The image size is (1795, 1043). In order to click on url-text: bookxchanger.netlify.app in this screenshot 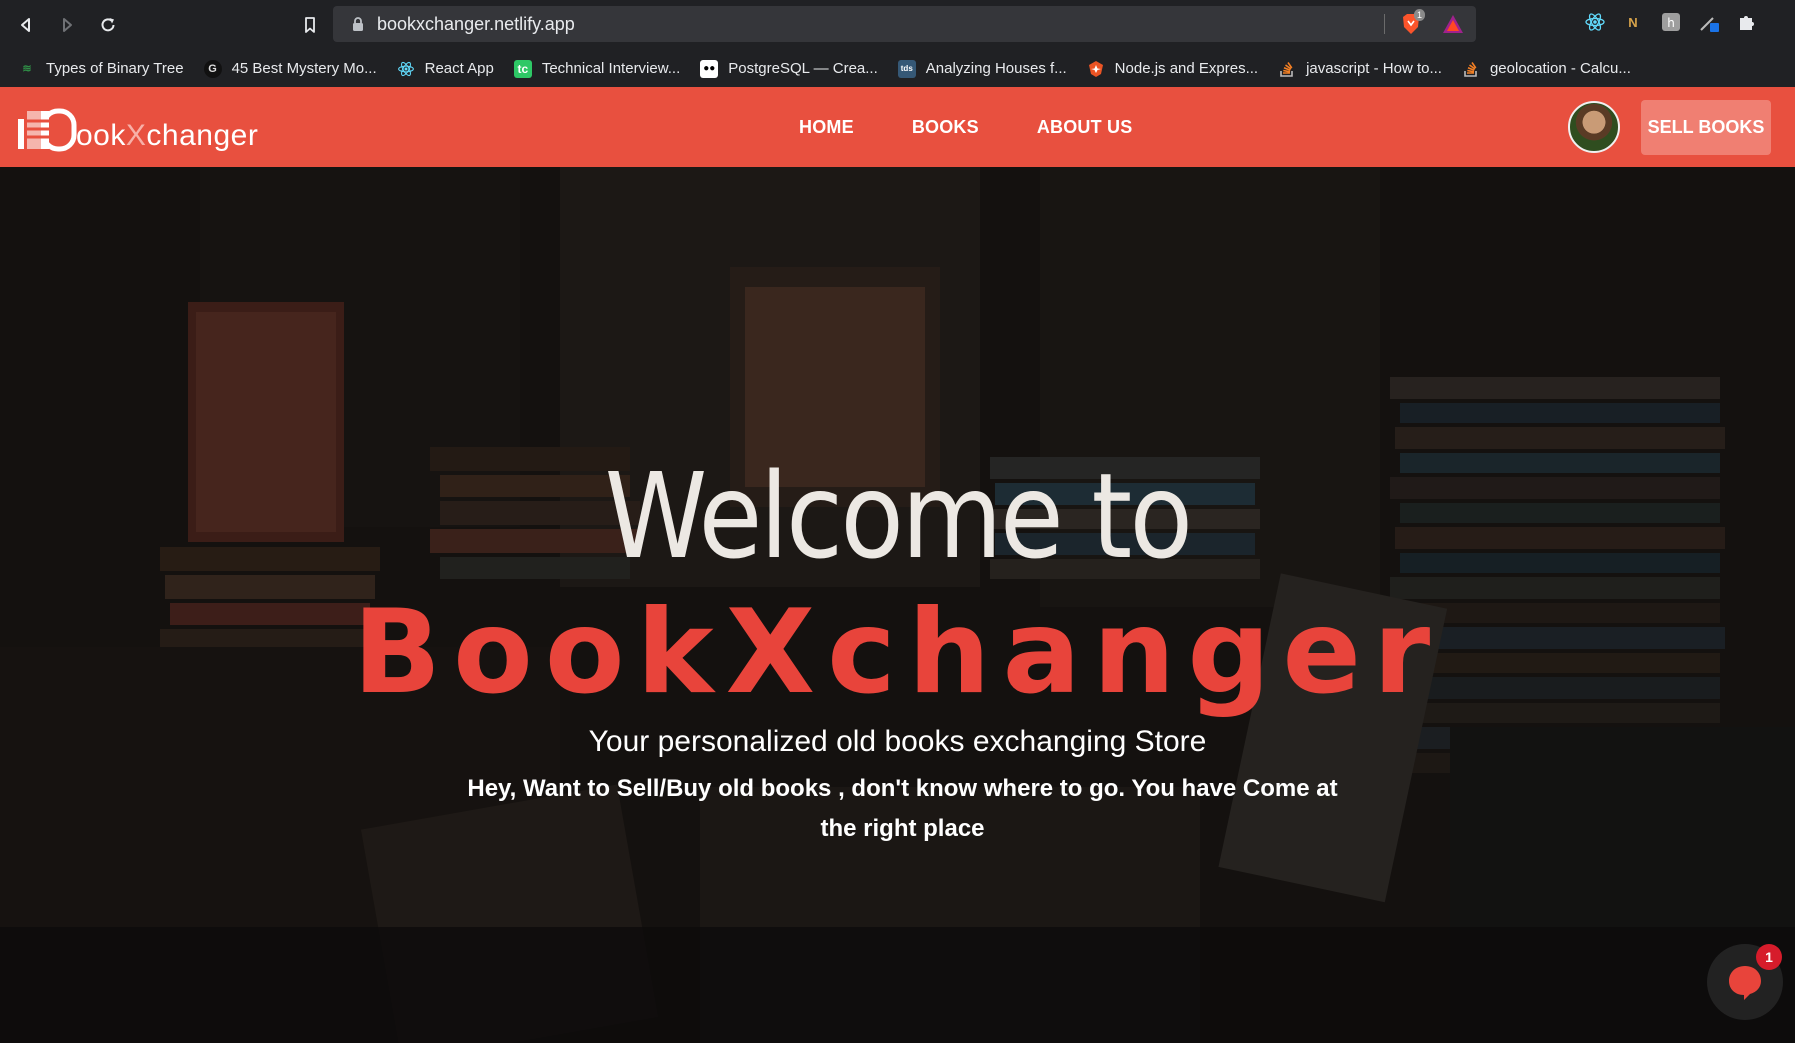, I will do `click(476, 24)`.